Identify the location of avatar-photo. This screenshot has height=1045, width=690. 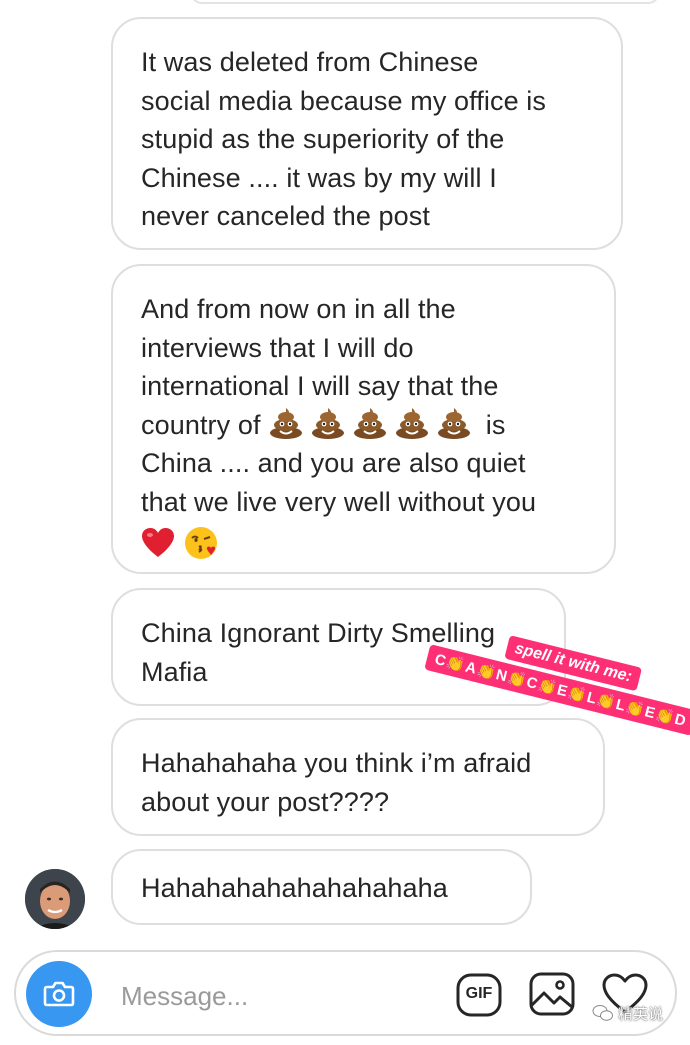
(55, 899).